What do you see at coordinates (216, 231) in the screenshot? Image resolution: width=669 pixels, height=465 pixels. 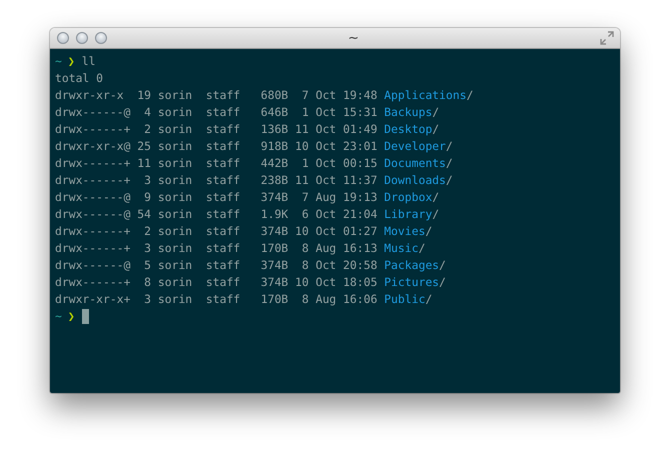 I see `file-info: drwx------+ 2 sorin staff 374B 10 Oct 01:27` at bounding box center [216, 231].